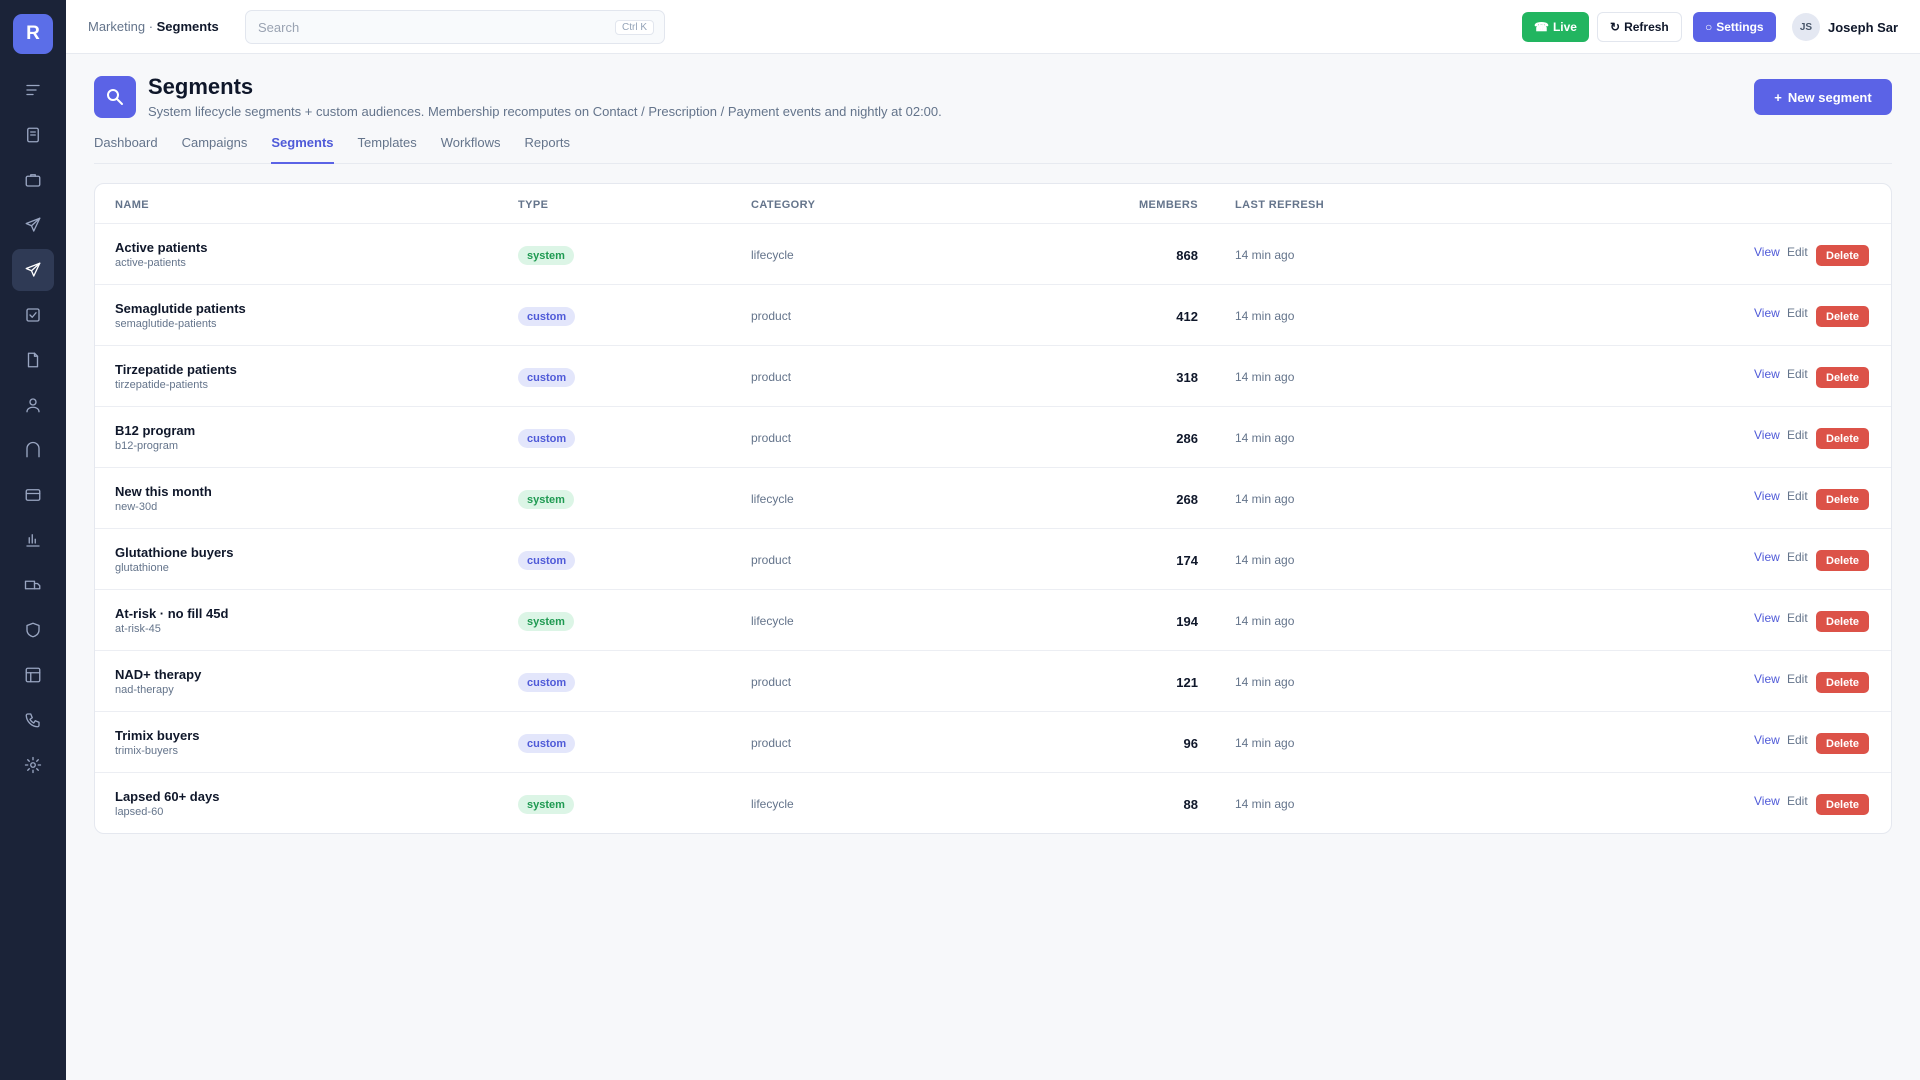  Describe the element at coordinates (136, 507) in the screenshot. I see `segment-slug: new-30d` at that location.